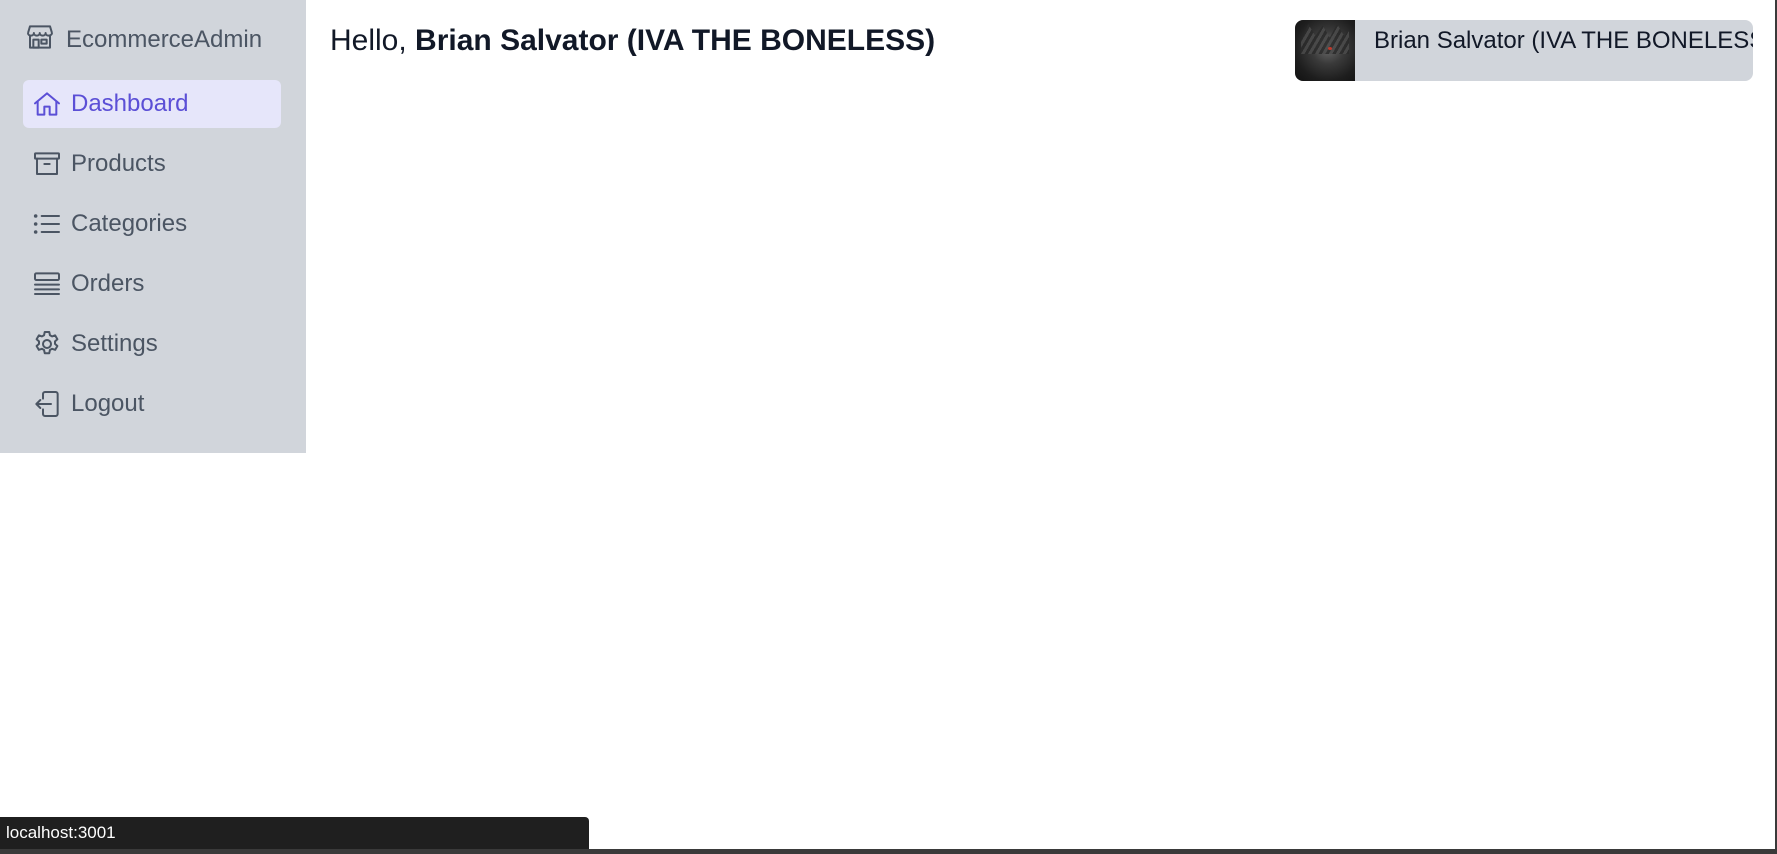 Image resolution: width=1777 pixels, height=854 pixels. Describe the element at coordinates (1325, 50) in the screenshot. I see `avatar` at that location.